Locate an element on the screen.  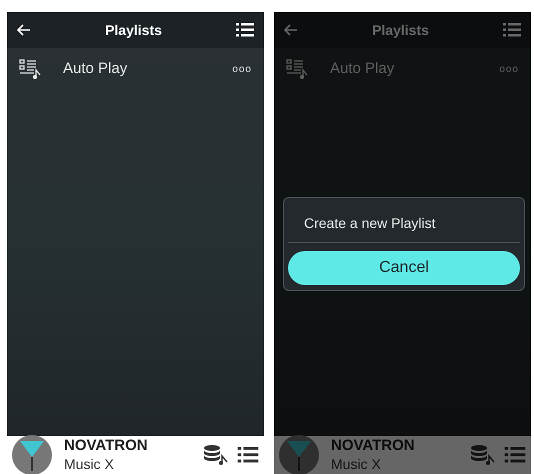
create-playlist-option: Create a new Playlist is located at coordinates (404, 220).